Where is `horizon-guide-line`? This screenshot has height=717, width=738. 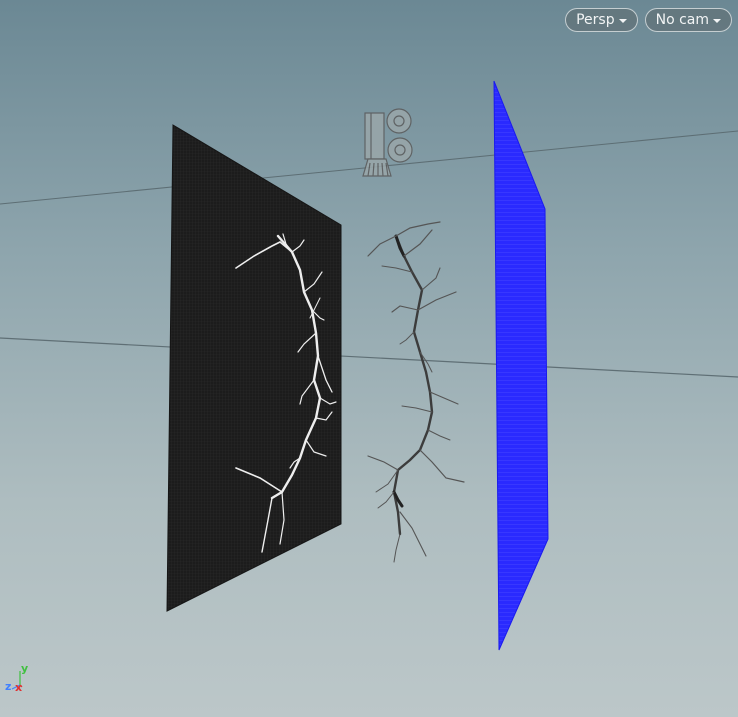 horizon-guide-line is located at coordinates (369, 357).